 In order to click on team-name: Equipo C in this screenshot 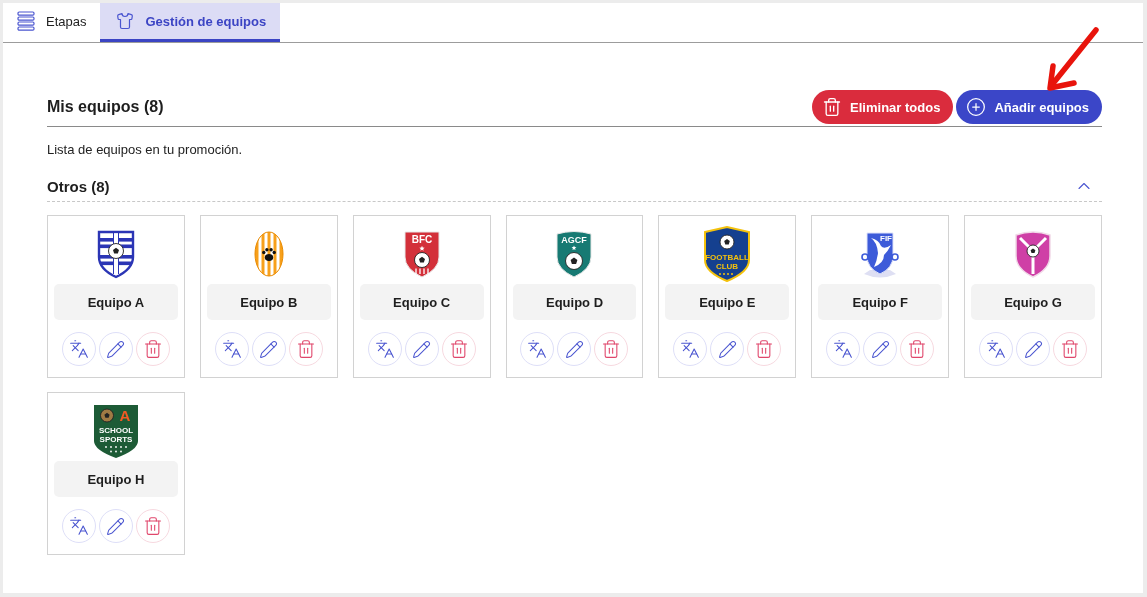, I will do `click(421, 302)`.